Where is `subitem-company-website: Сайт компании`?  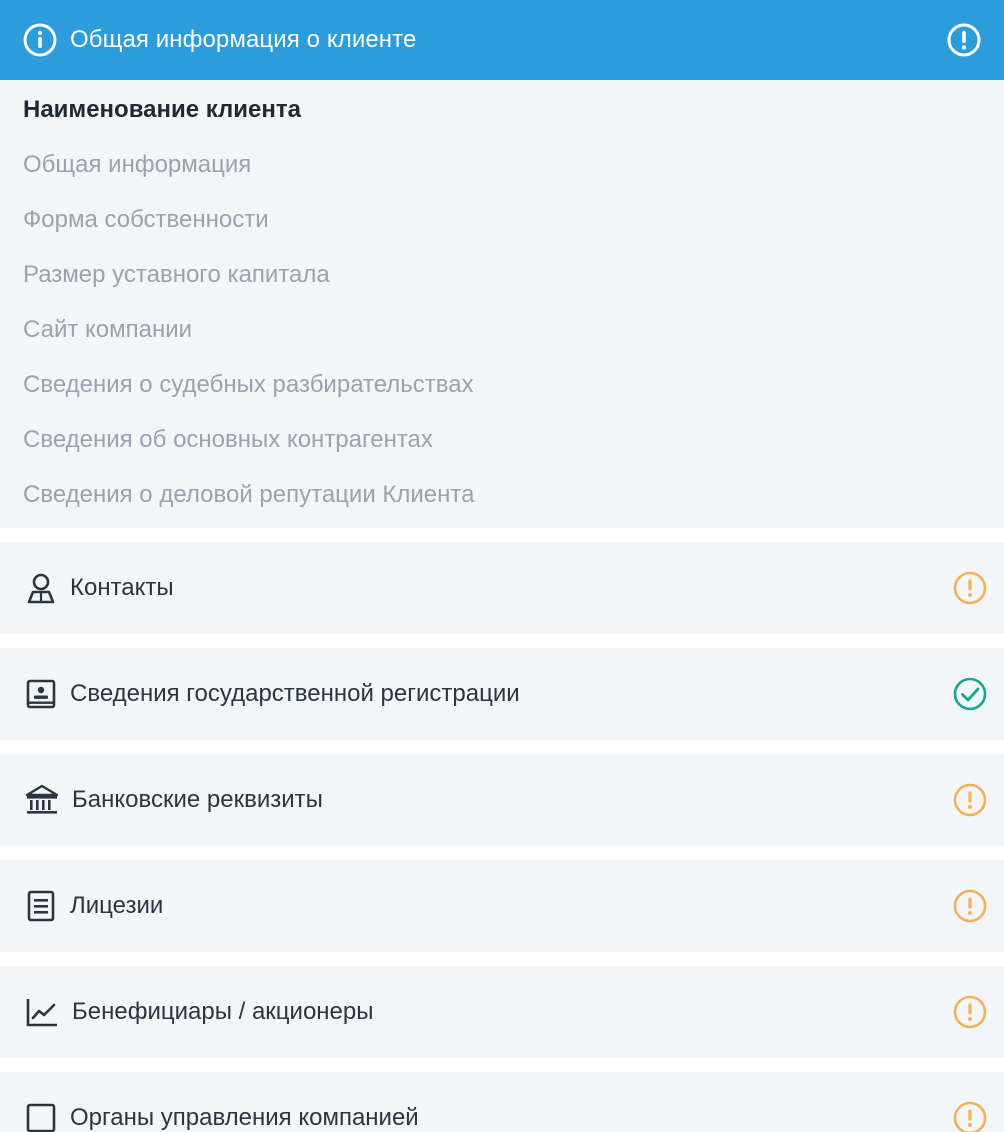 subitem-company-website: Сайт компании is located at coordinates (513, 329).